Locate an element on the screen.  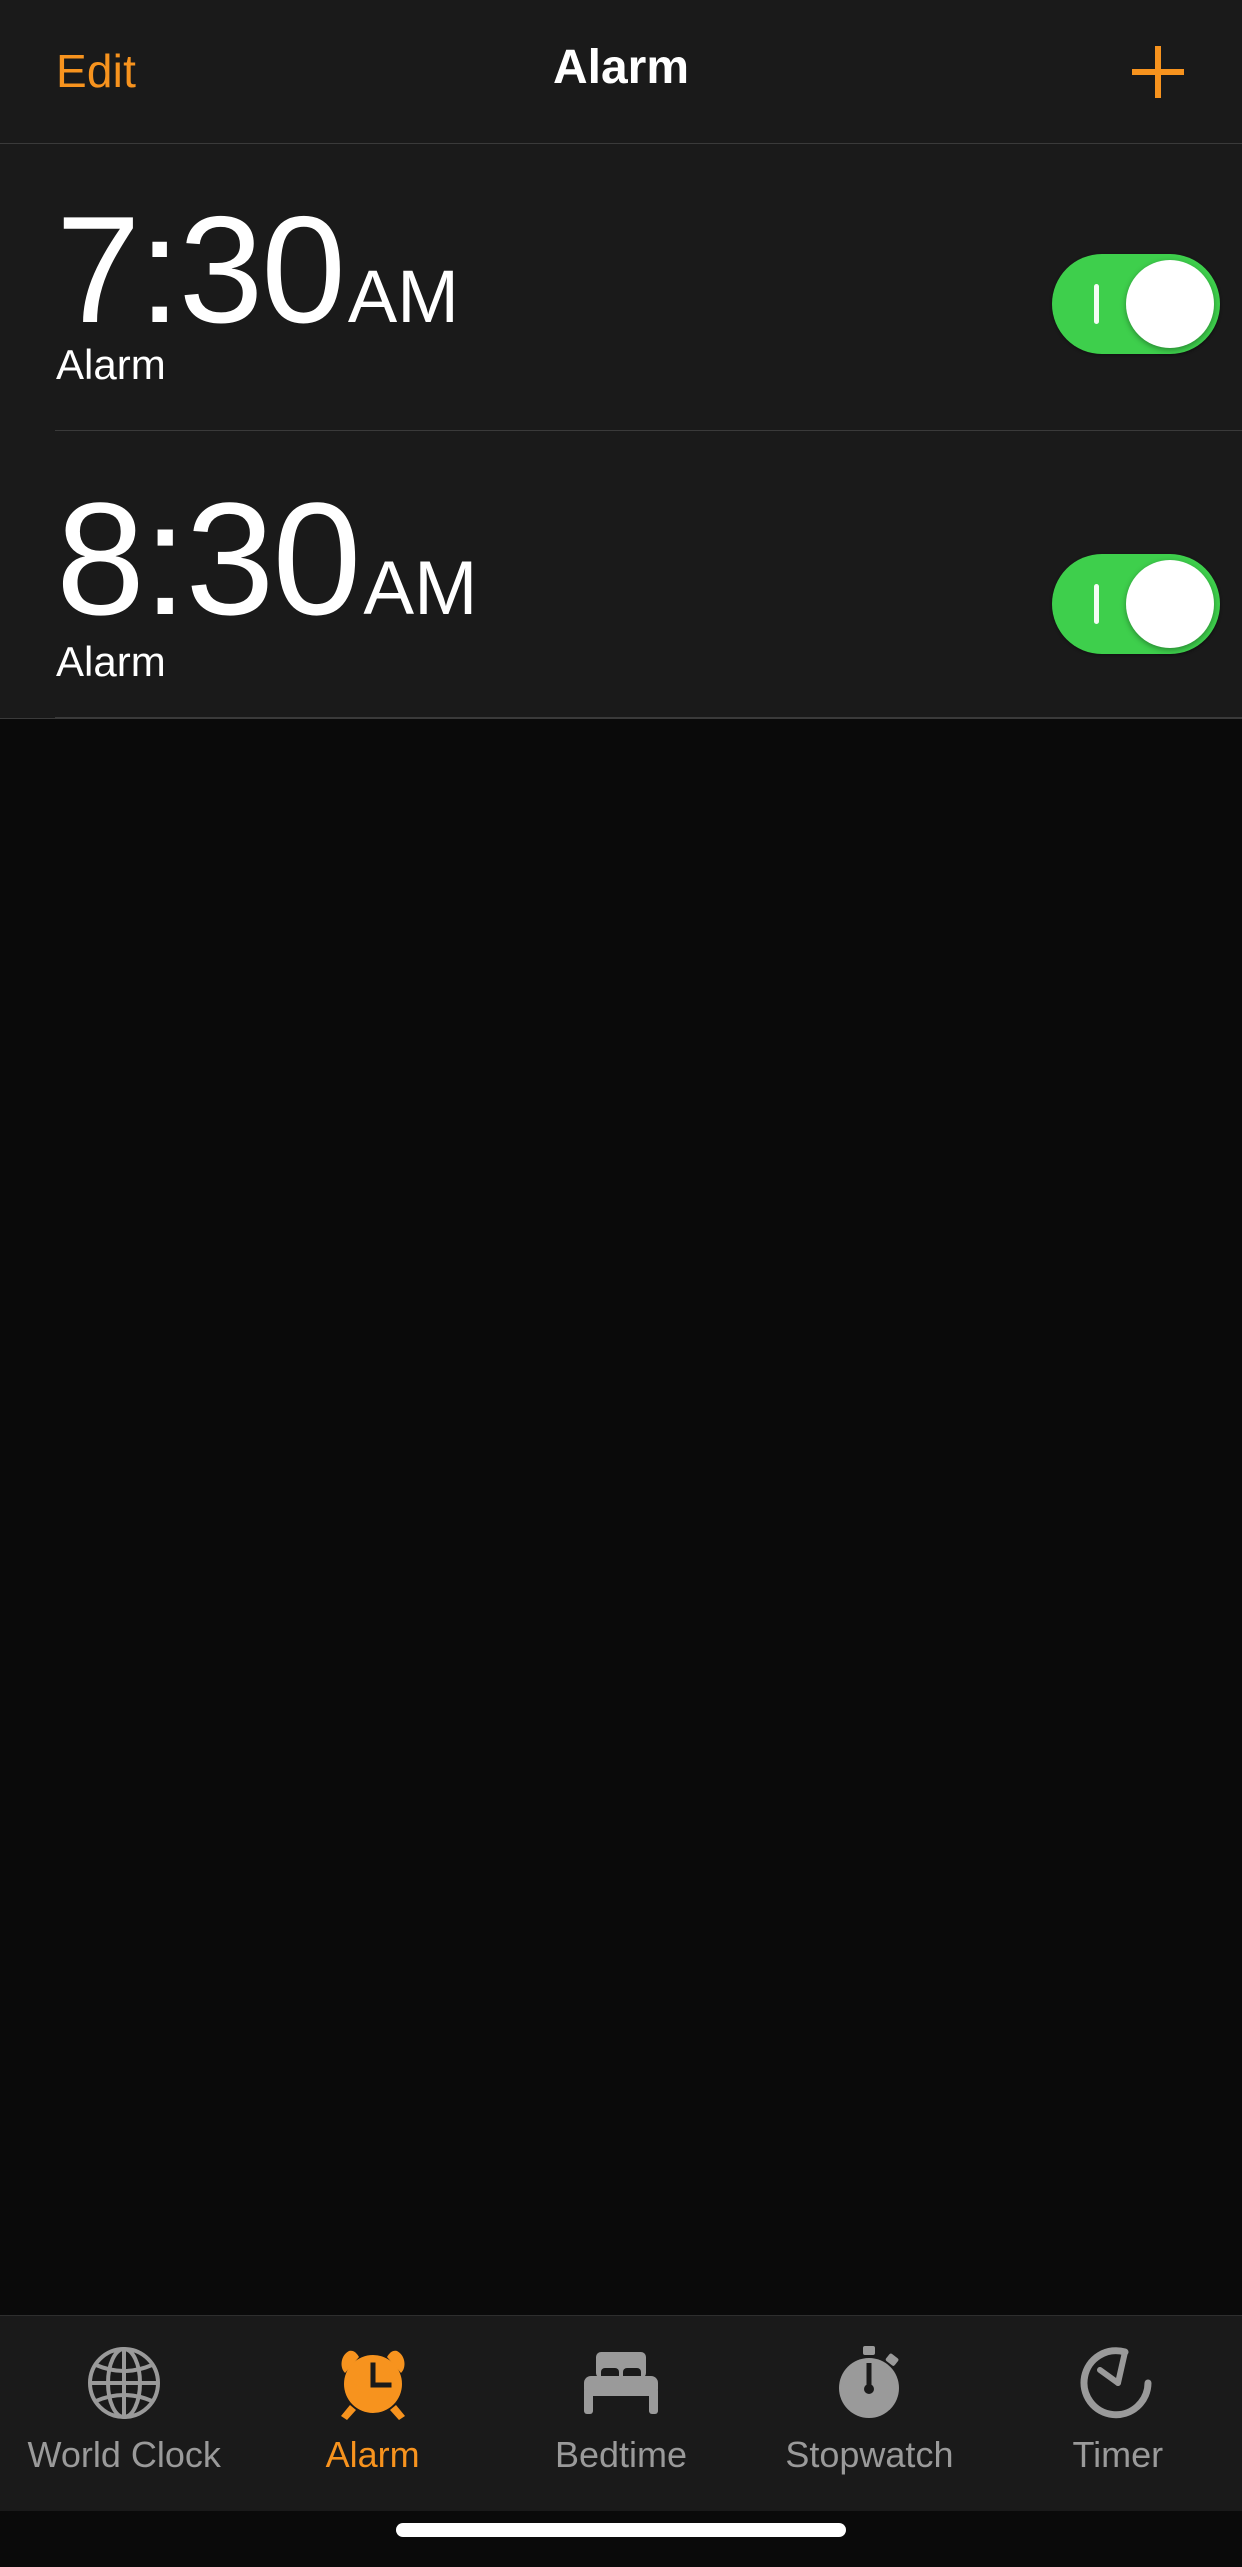
alarm-time: 8:30 is located at coordinates (208, 558).